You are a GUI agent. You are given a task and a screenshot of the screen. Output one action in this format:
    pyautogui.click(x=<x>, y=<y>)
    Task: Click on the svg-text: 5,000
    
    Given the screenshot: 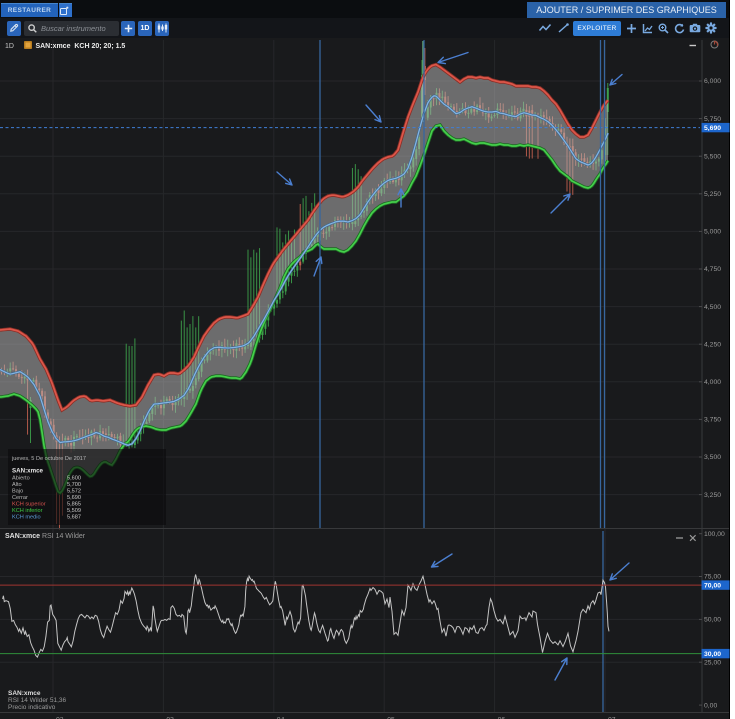 What is the action you would take?
    pyautogui.click(x=712, y=232)
    